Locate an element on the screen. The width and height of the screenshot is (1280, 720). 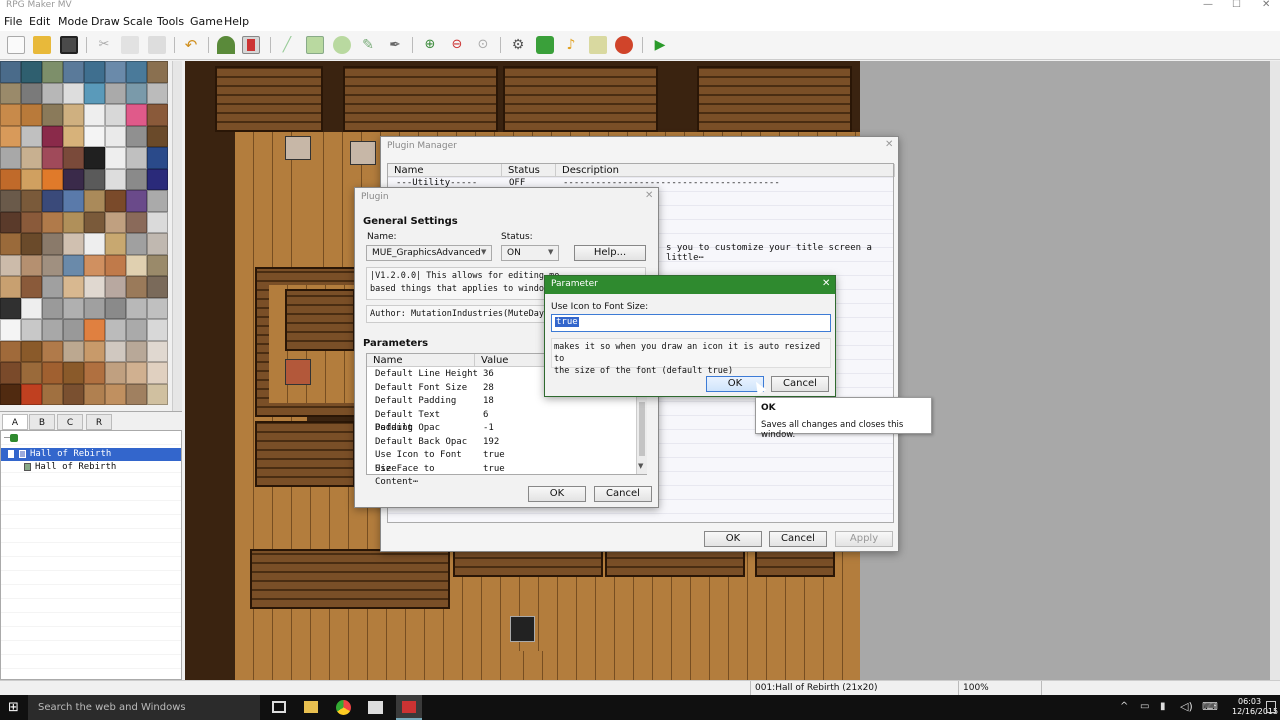
plugin-list-header: Name Status Description is located at coordinates (641, 170).